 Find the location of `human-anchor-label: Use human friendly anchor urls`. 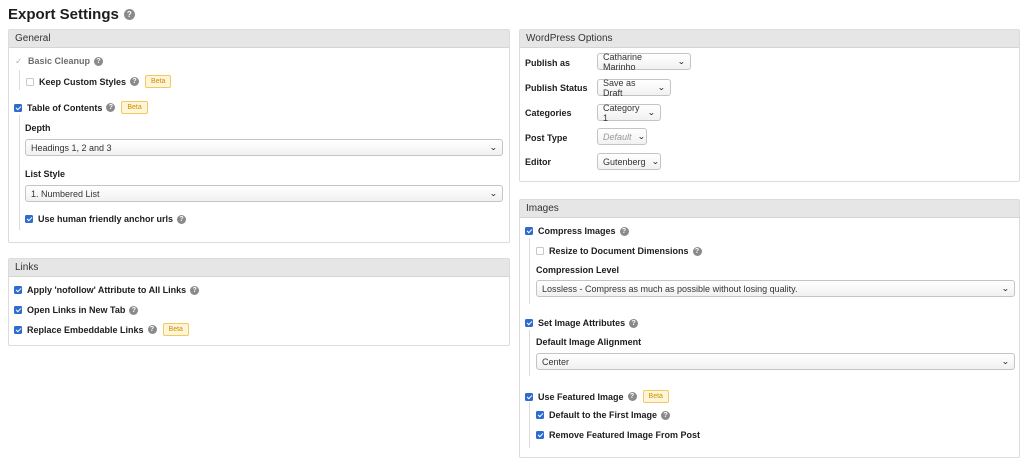

human-anchor-label: Use human friendly anchor urls is located at coordinates (106, 219).